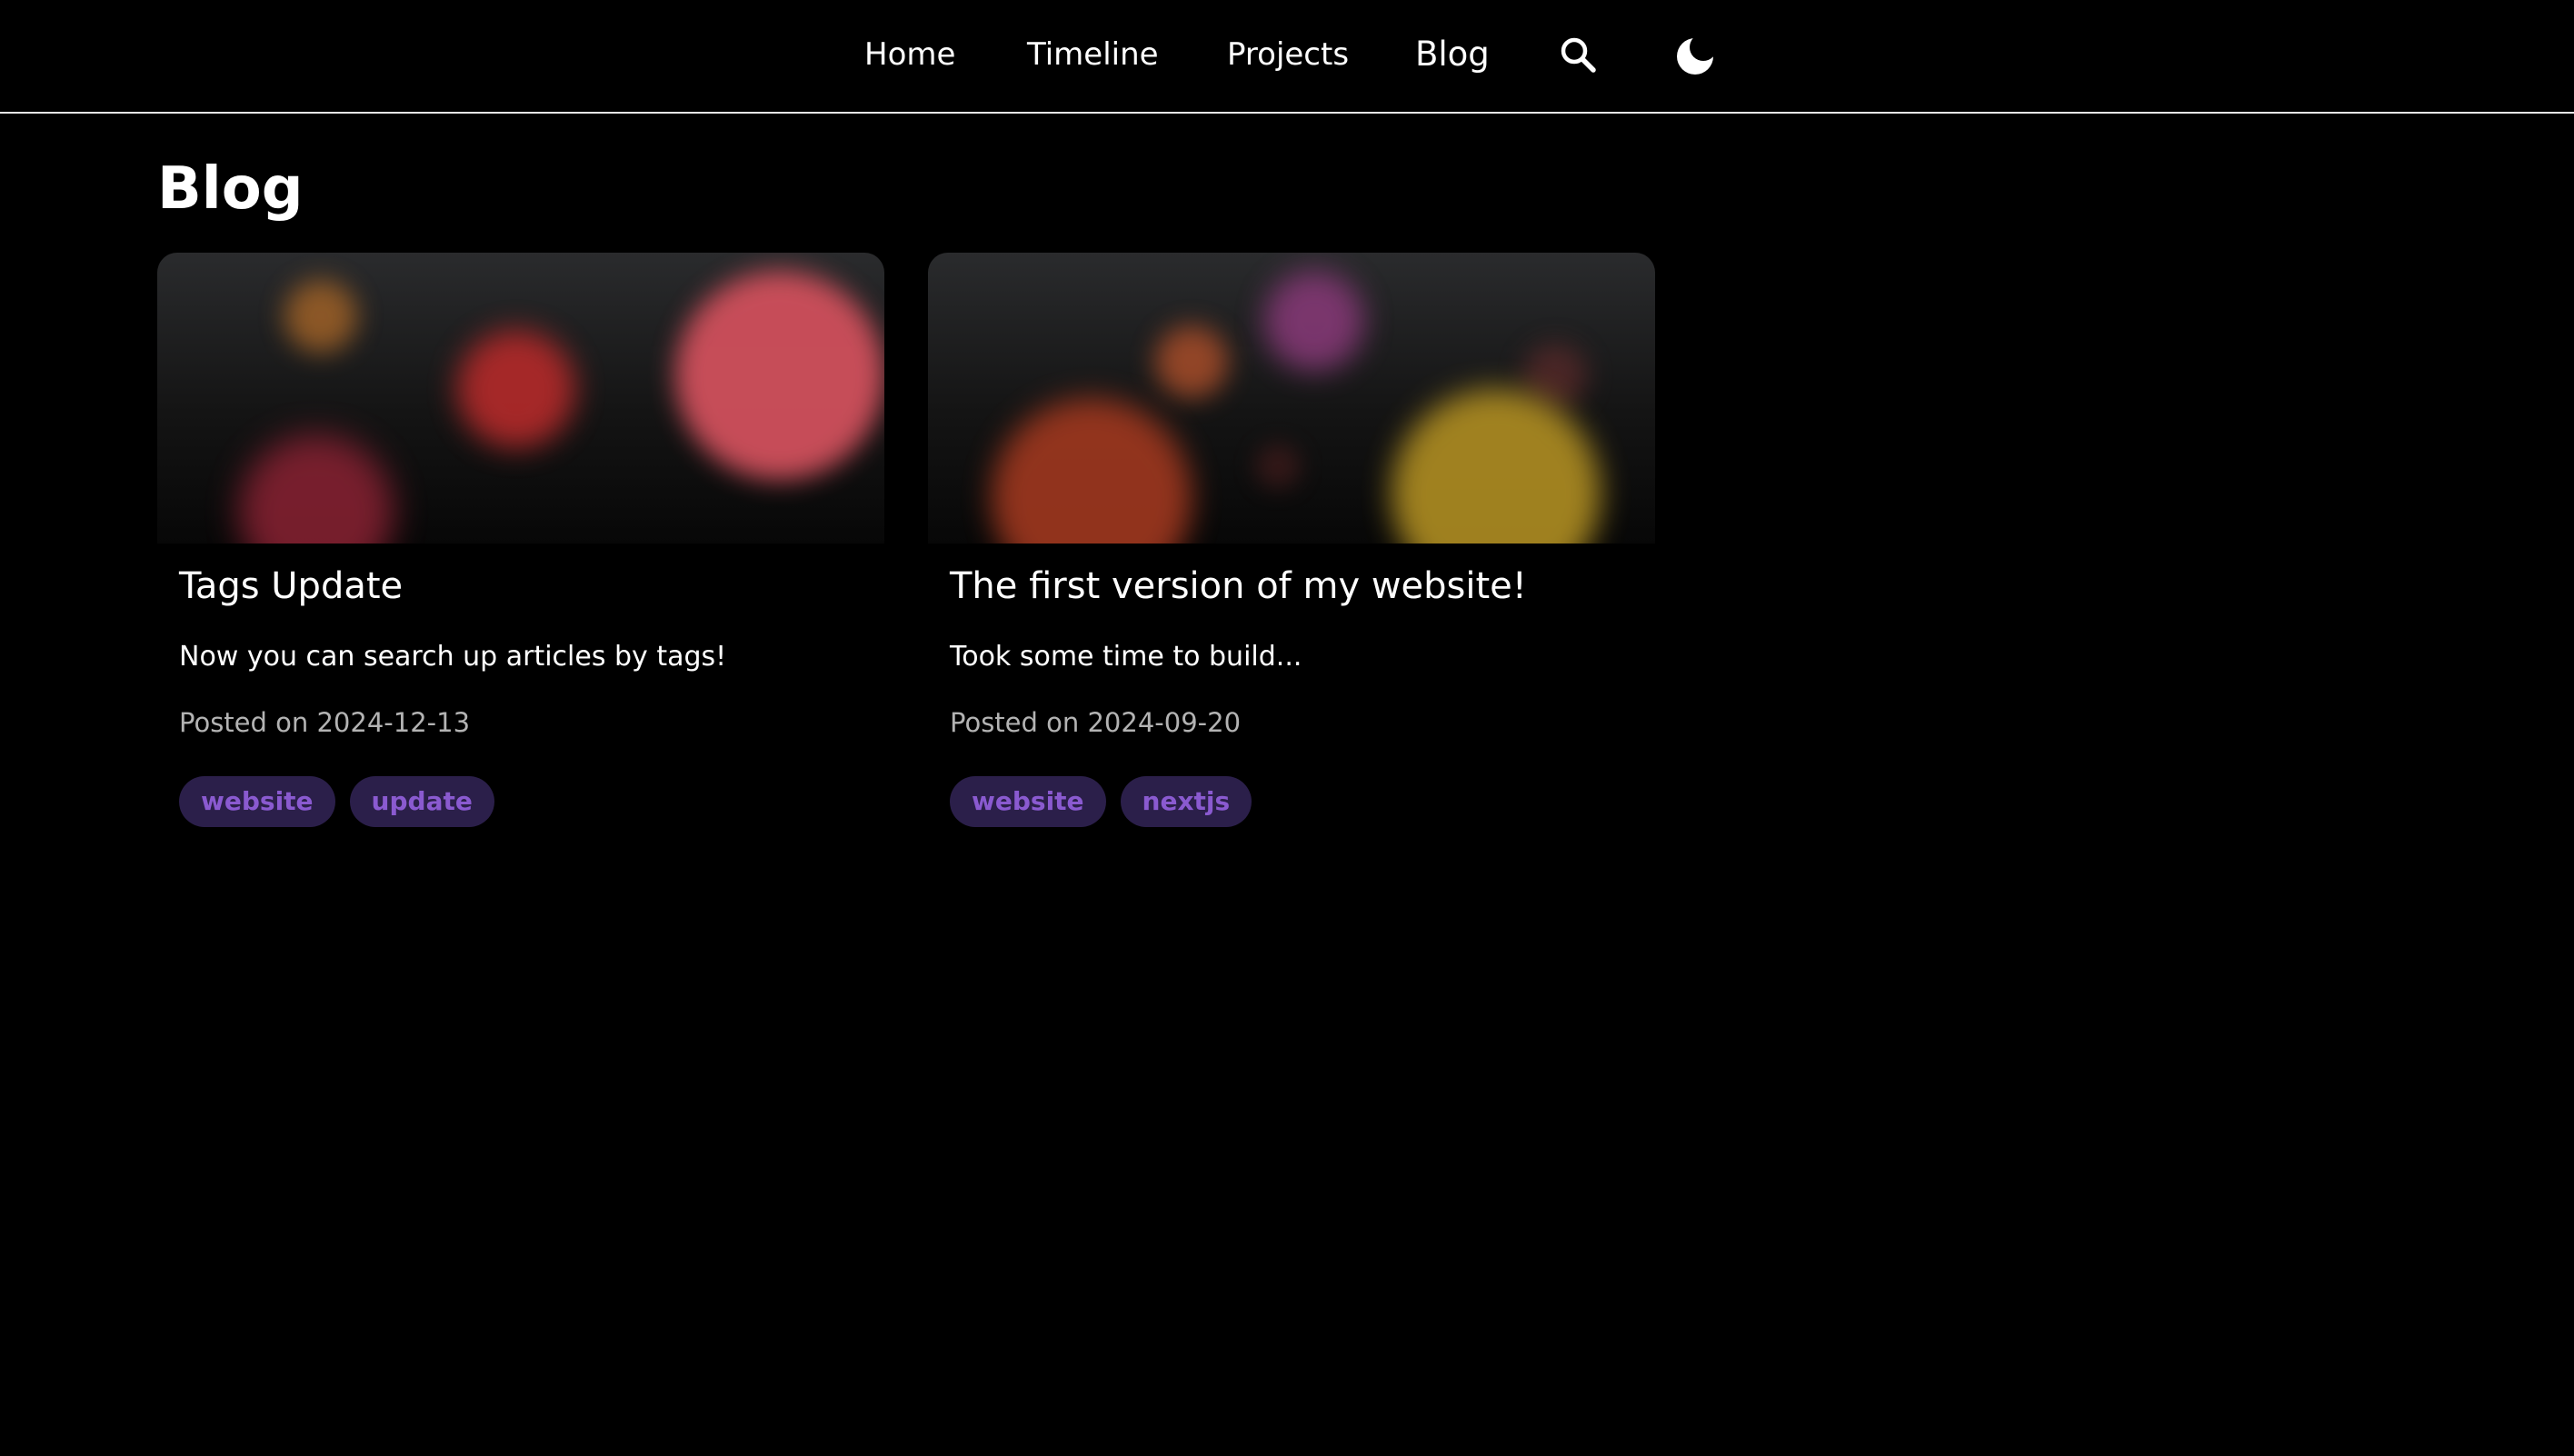  What do you see at coordinates (325, 723) in the screenshot?
I see `post-date: Posted on 2024-12-13` at bounding box center [325, 723].